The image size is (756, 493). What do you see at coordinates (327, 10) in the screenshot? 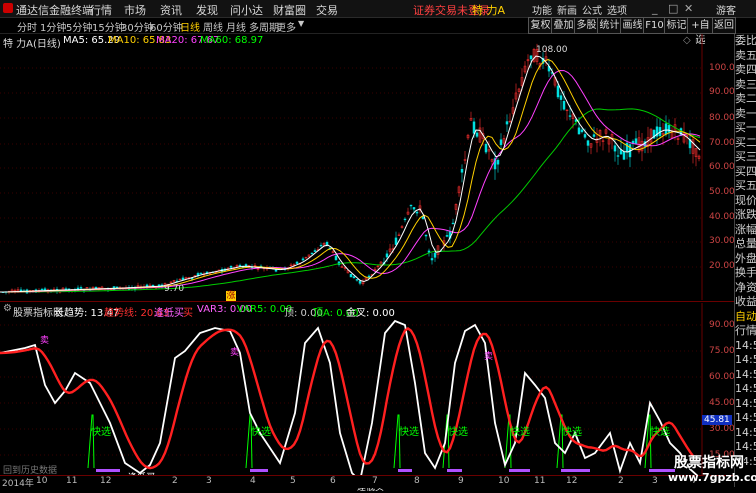
I see `menu-trade: 交易` at bounding box center [327, 10].